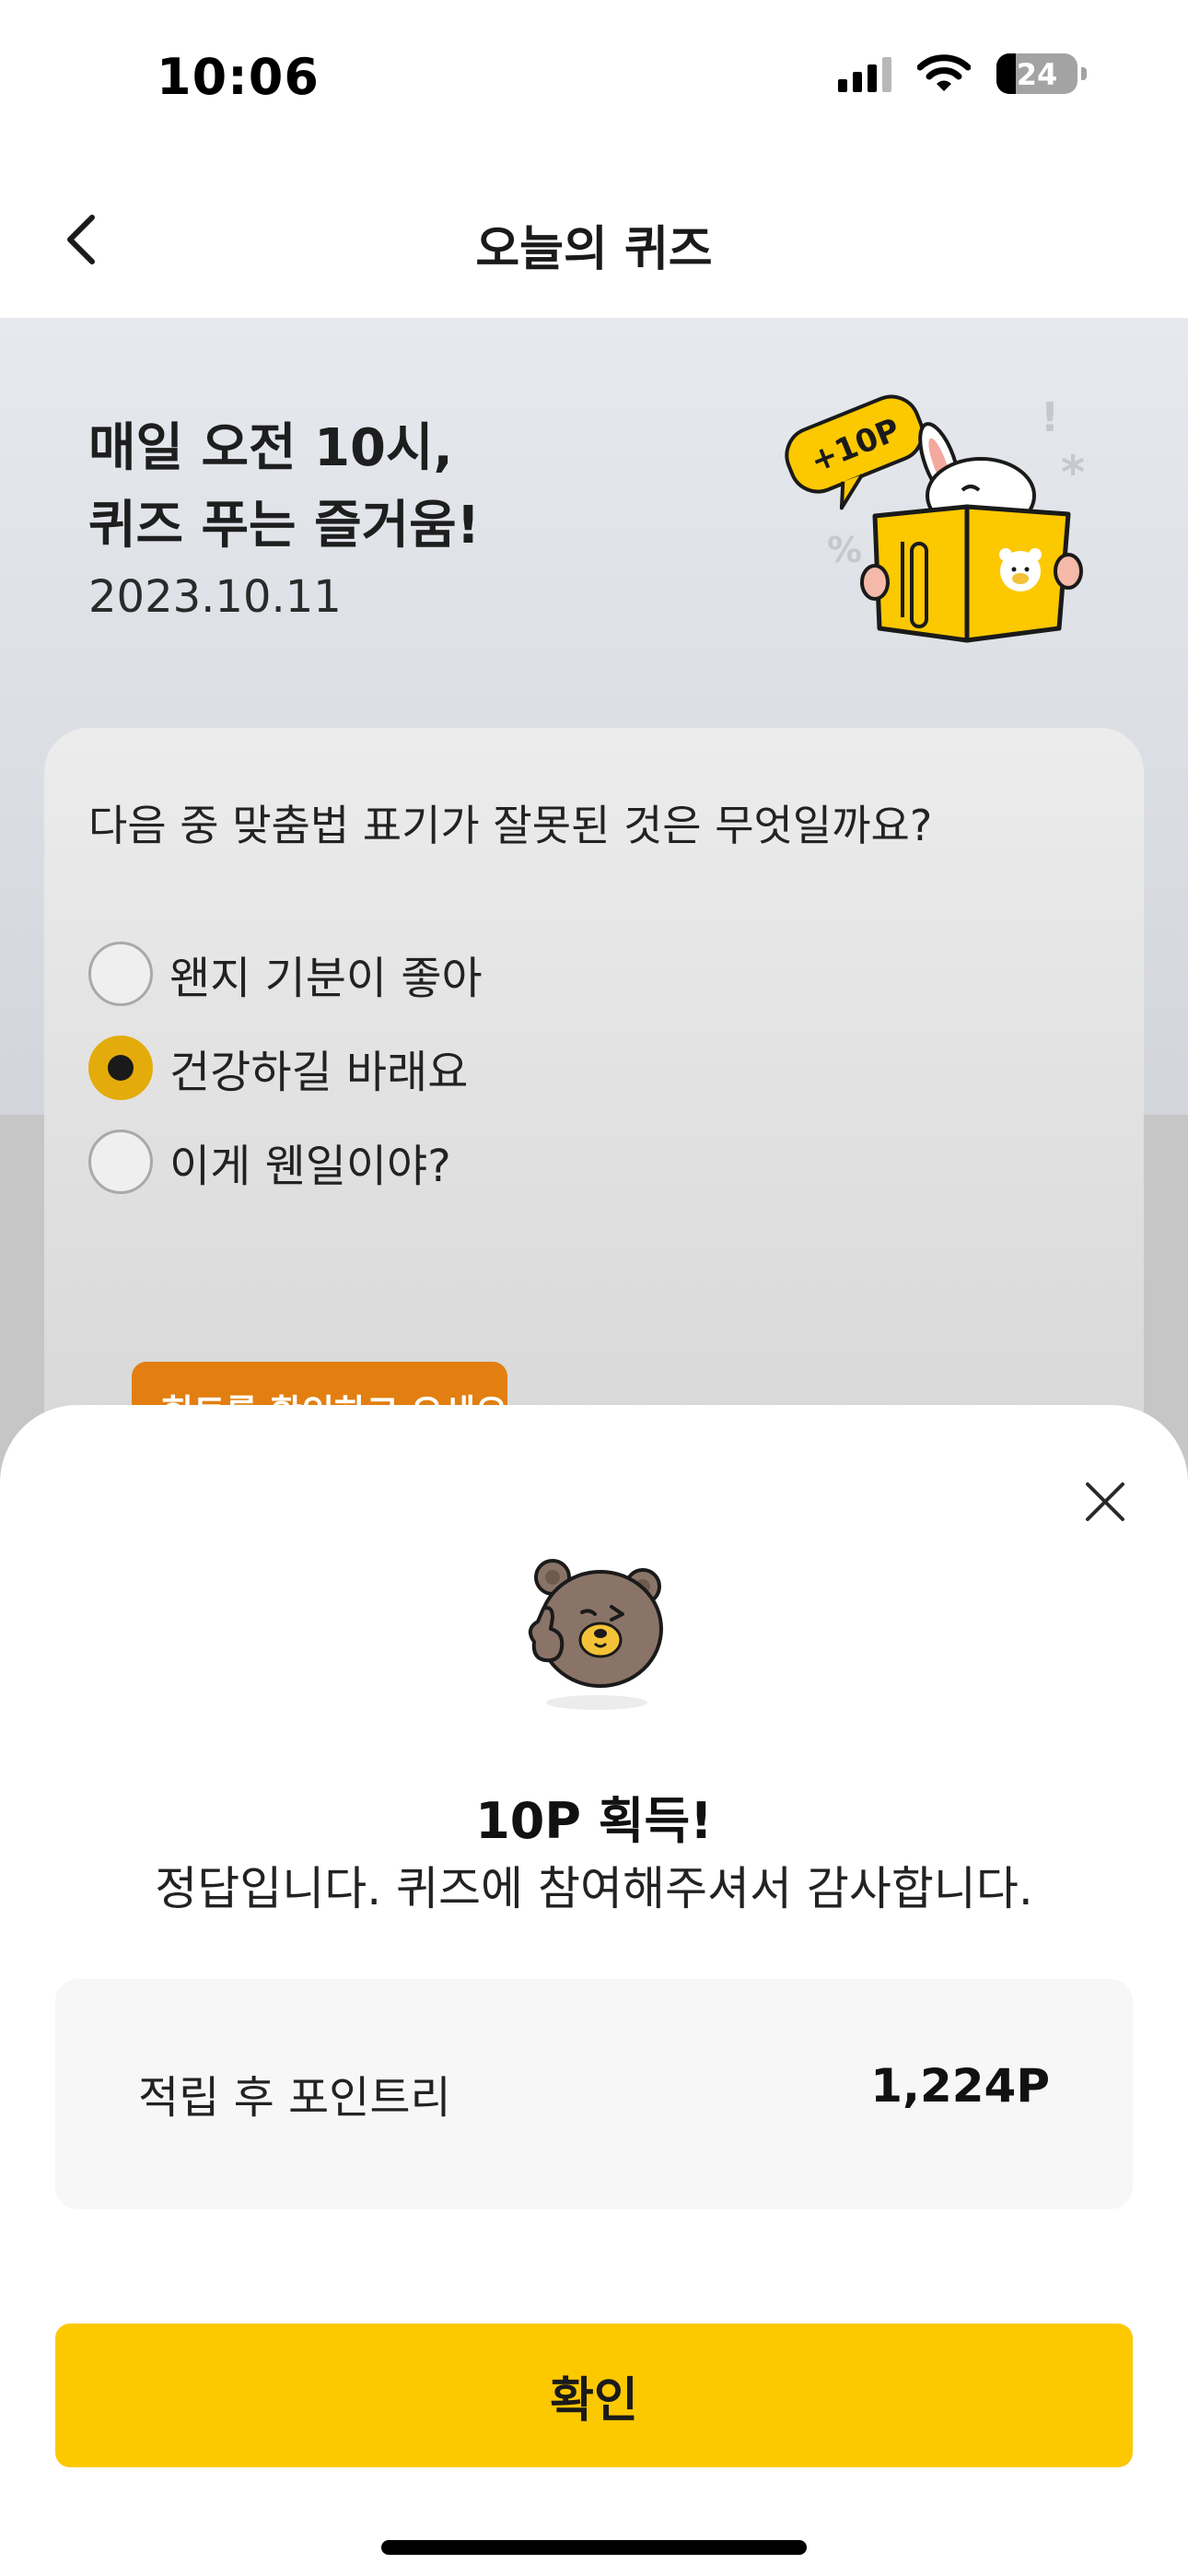  Describe the element at coordinates (944, 72) in the screenshot. I see `wifi-icon` at that location.